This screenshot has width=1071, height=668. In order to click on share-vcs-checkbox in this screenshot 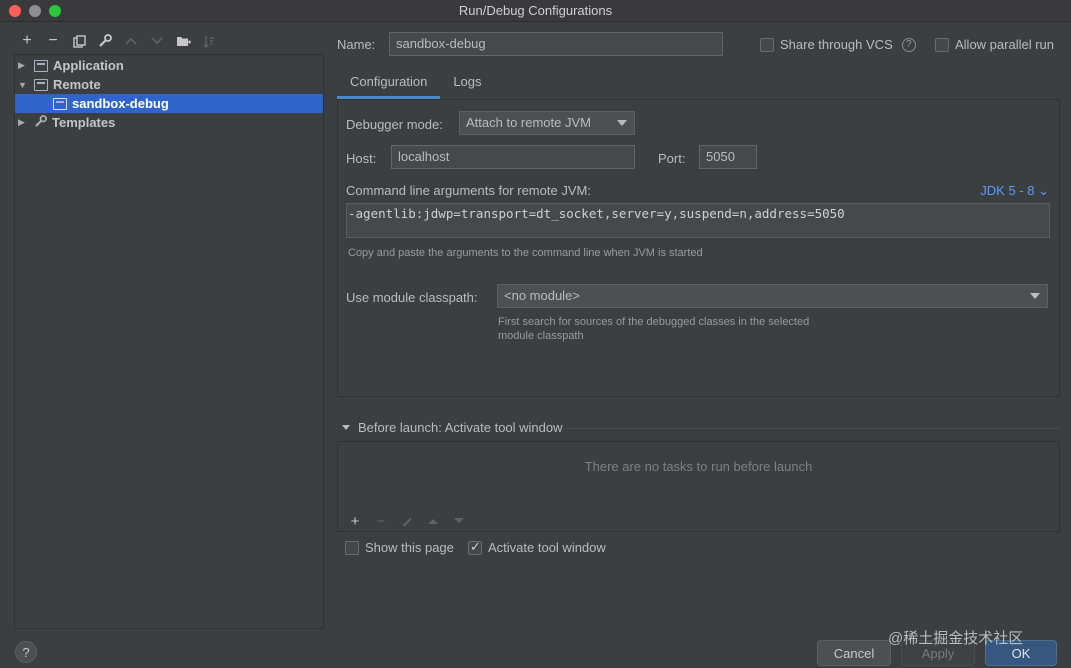, I will do `click(767, 44)`.